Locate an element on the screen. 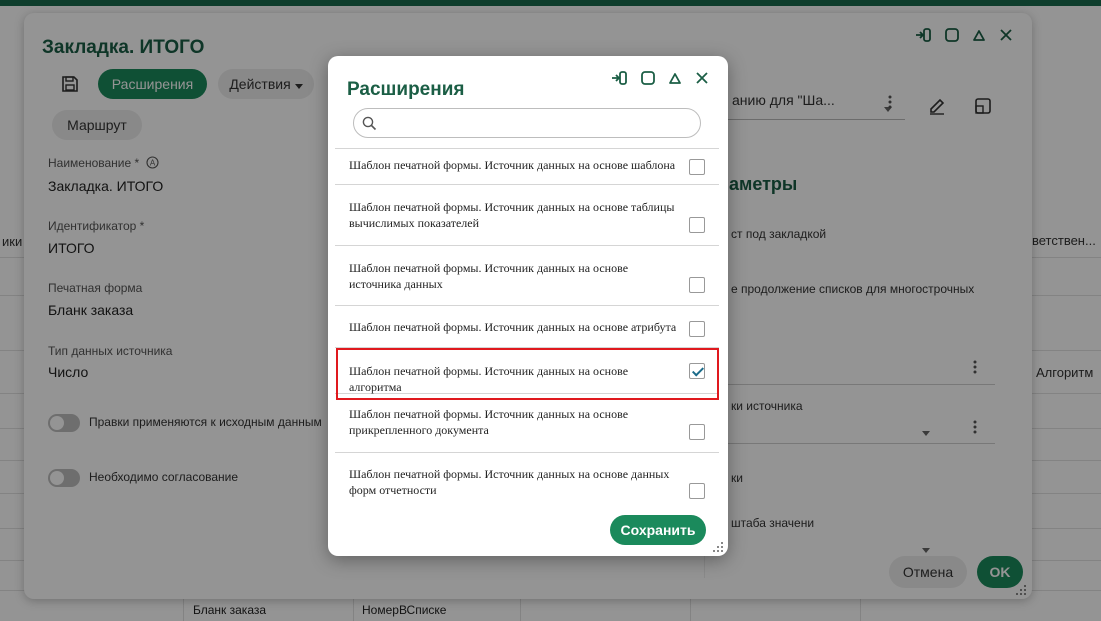  save-button: Сохранить is located at coordinates (658, 530).